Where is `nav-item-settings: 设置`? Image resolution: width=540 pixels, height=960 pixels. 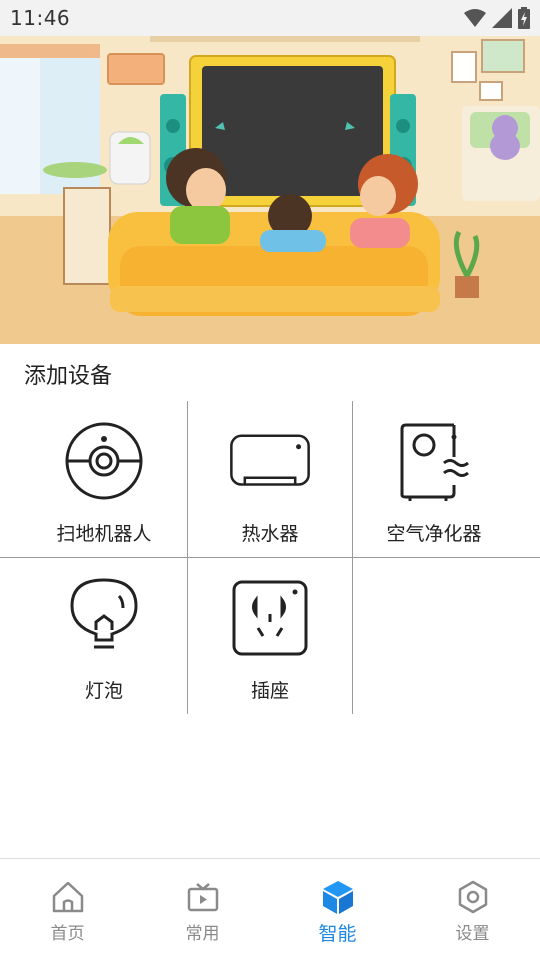
nav-item-settings: 设置 is located at coordinates (472, 911).